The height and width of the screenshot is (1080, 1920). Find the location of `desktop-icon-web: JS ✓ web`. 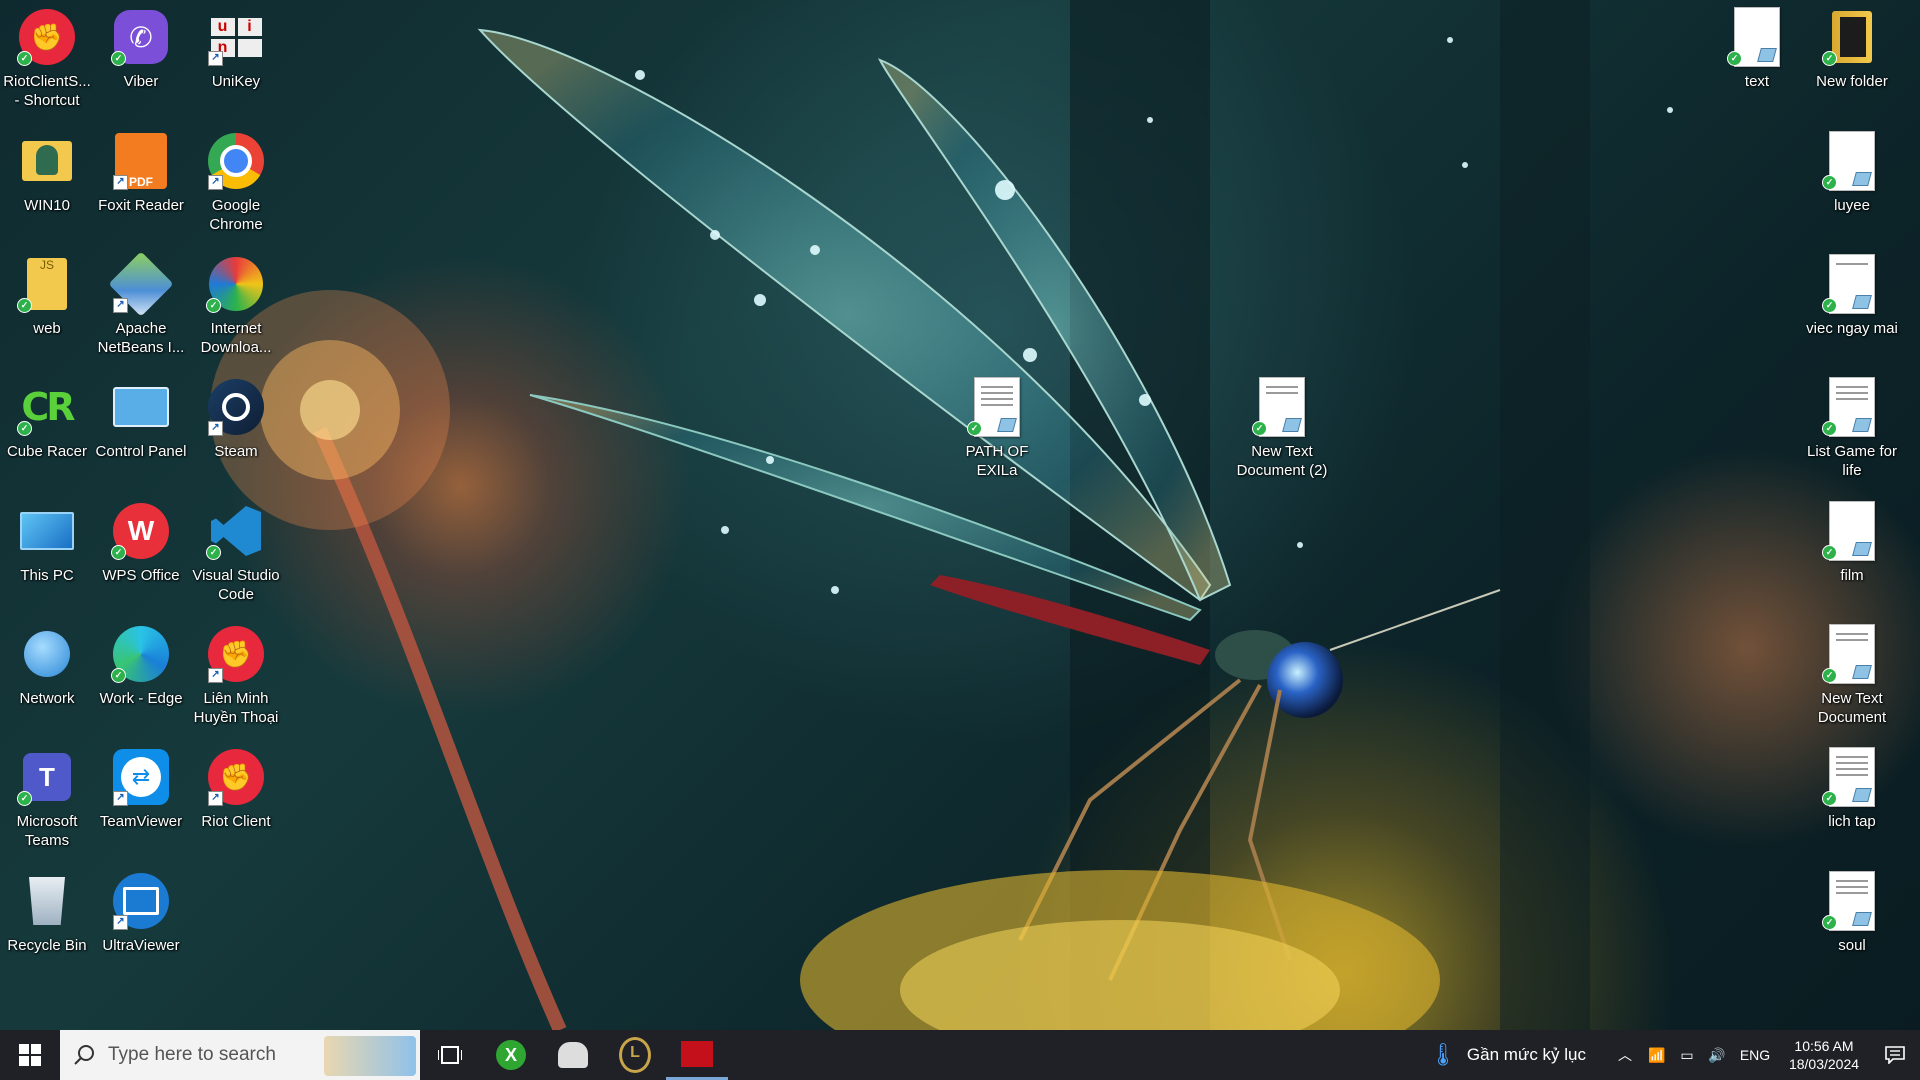

desktop-icon-web: JS ✓ web is located at coordinates (47, 295).